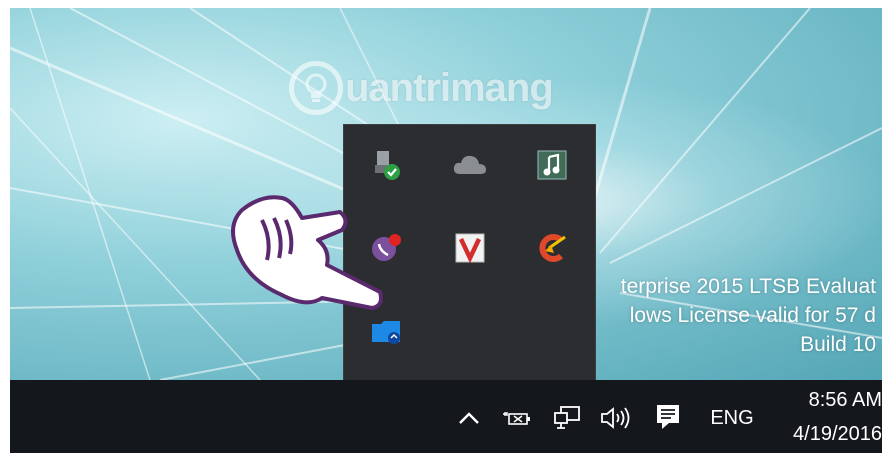 The image size is (884, 463). I want to click on pointing-hand-icon, so click(307, 252).